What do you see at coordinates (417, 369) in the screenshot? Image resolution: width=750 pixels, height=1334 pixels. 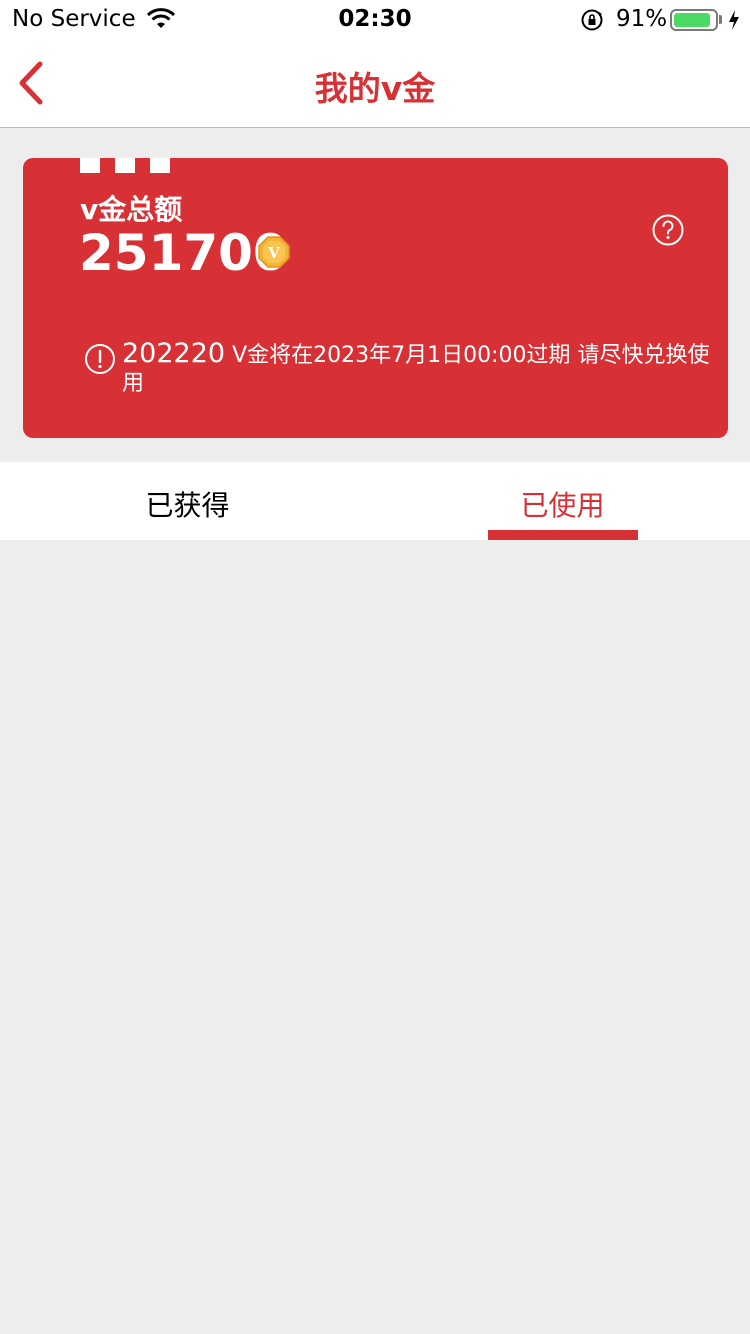 I see `expiry-notice: 202220 V金将在2023年7月1日00:00过期 请尽快兑换使用` at bounding box center [417, 369].